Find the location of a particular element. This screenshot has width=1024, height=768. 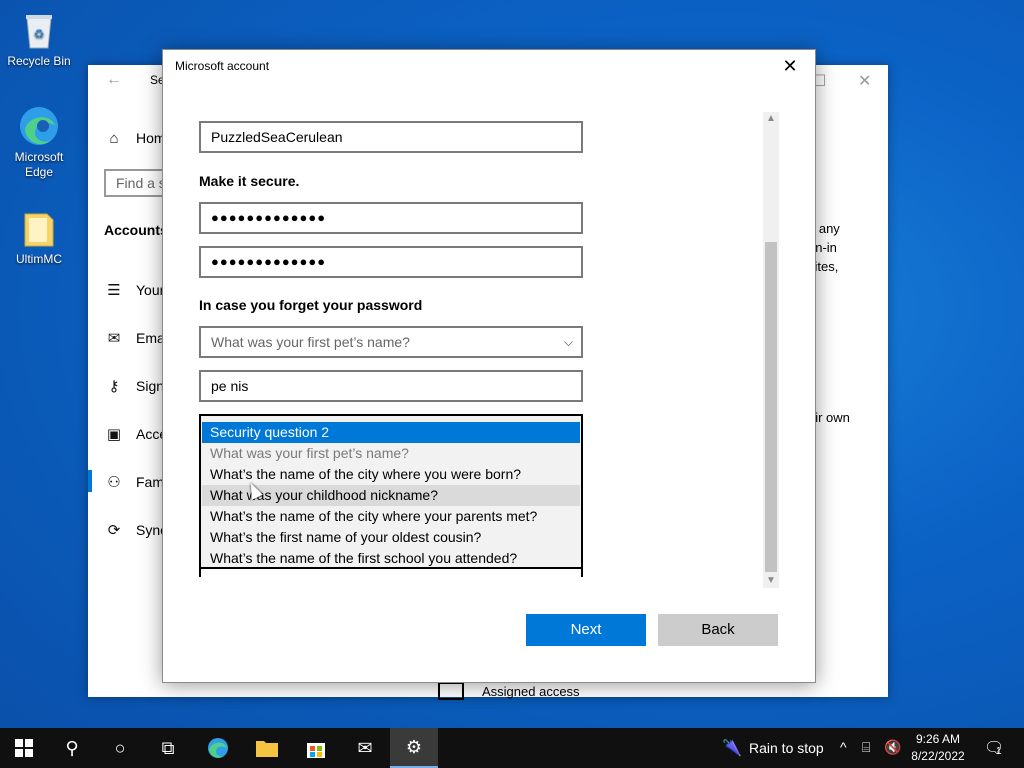

clock: 9:26 AM 8/22/2022 is located at coordinates (938, 748).